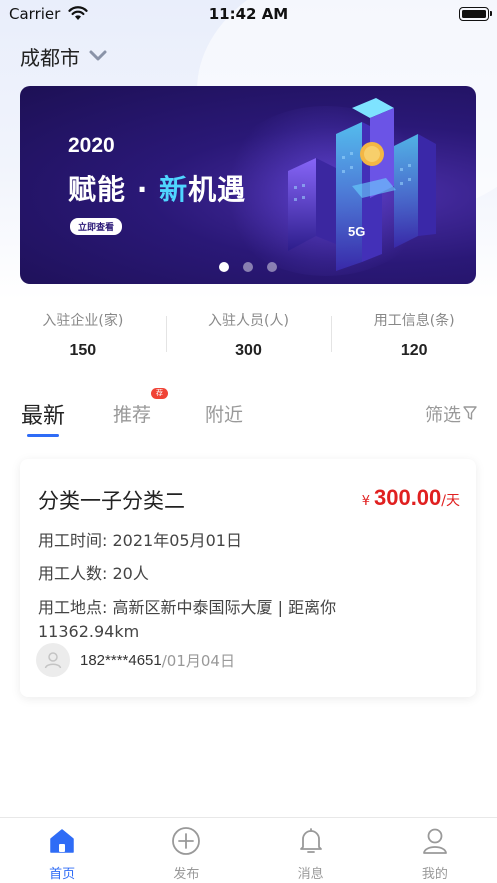 The width and height of the screenshot is (497, 883). Describe the element at coordinates (450, 501) in the screenshot. I see `price-unit: /天` at that location.